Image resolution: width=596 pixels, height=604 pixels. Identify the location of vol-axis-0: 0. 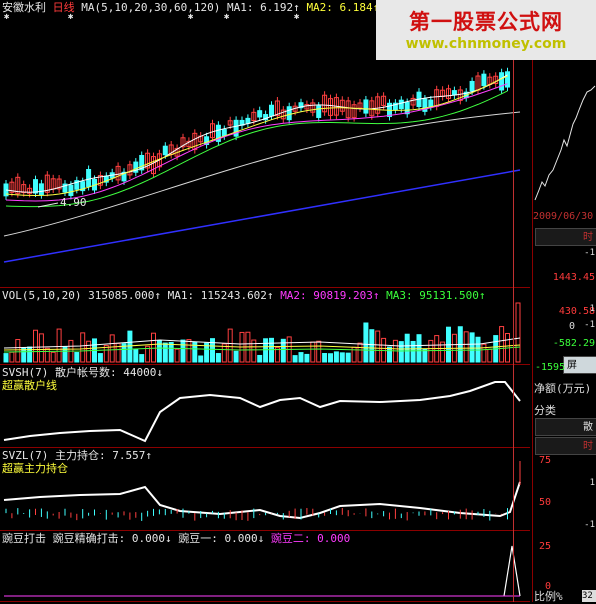
(571, 326).